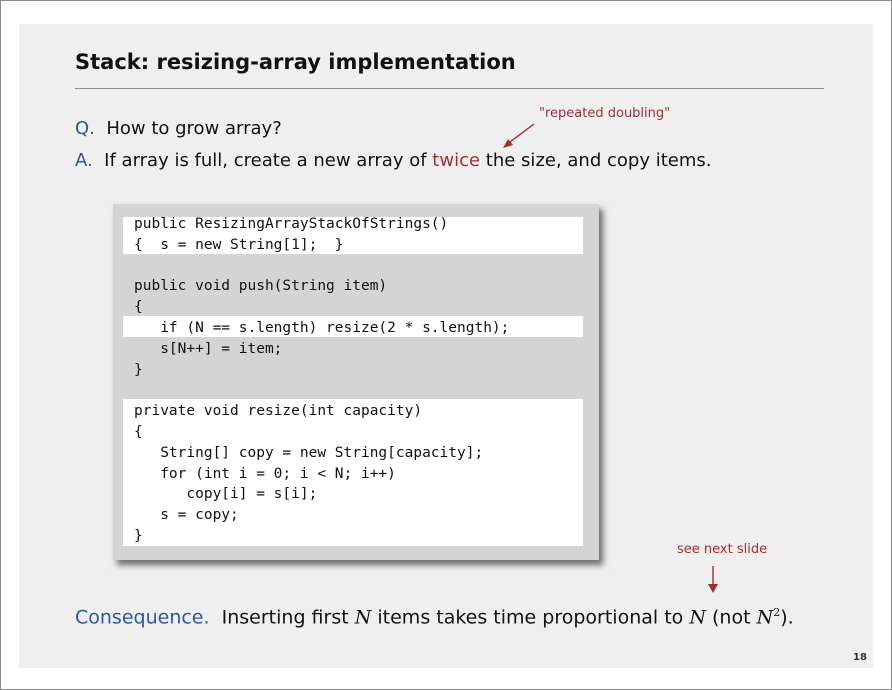  Describe the element at coordinates (265, 160) in the screenshot. I see `answer-text-before: If array is full, create a new array of` at that location.